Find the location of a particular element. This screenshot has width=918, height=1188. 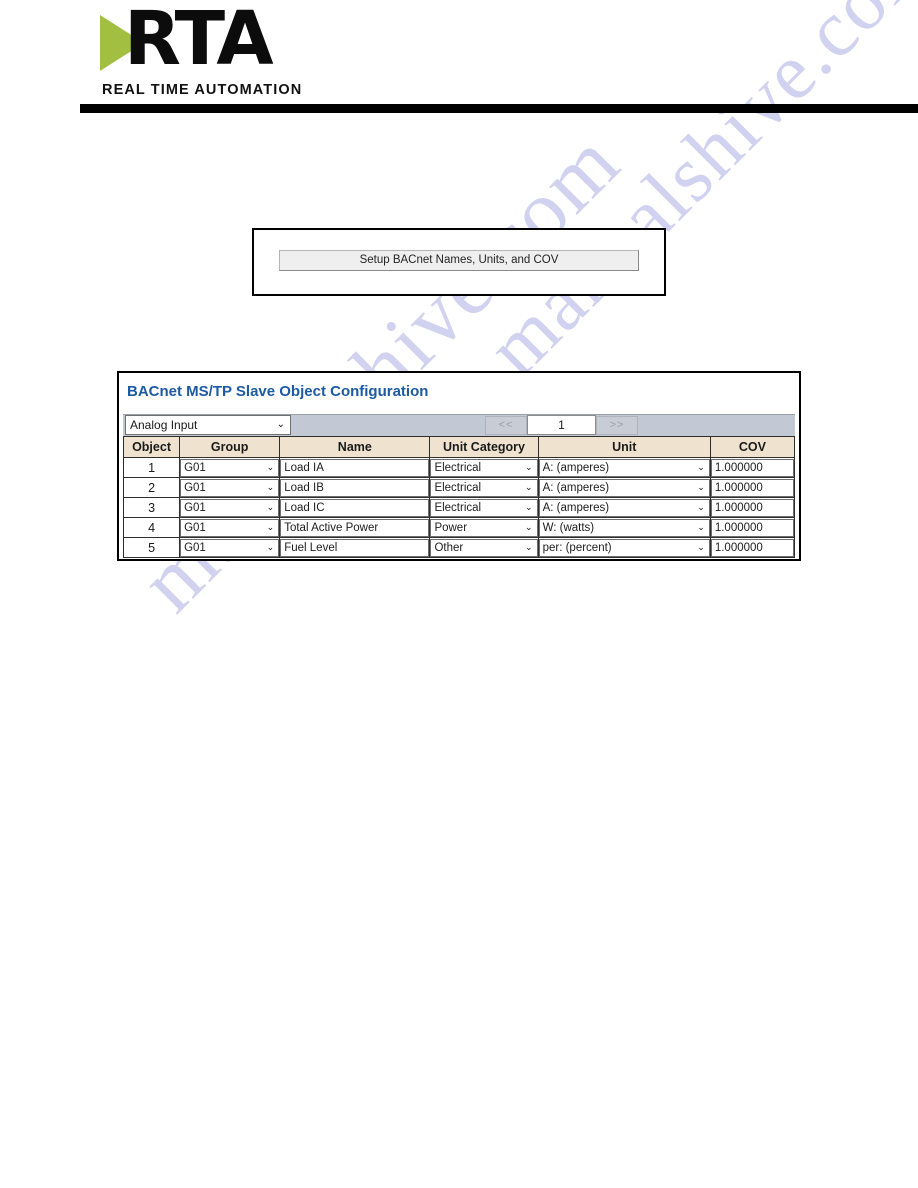

unit-category-select: Other ⌄ is located at coordinates (484, 547).